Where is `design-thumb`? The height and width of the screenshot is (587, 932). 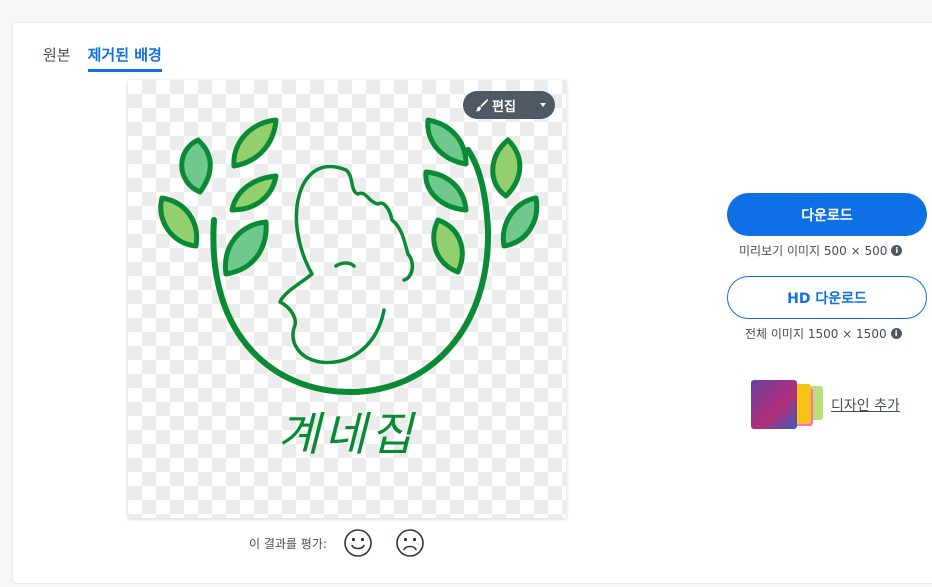 design-thumb is located at coordinates (774, 404).